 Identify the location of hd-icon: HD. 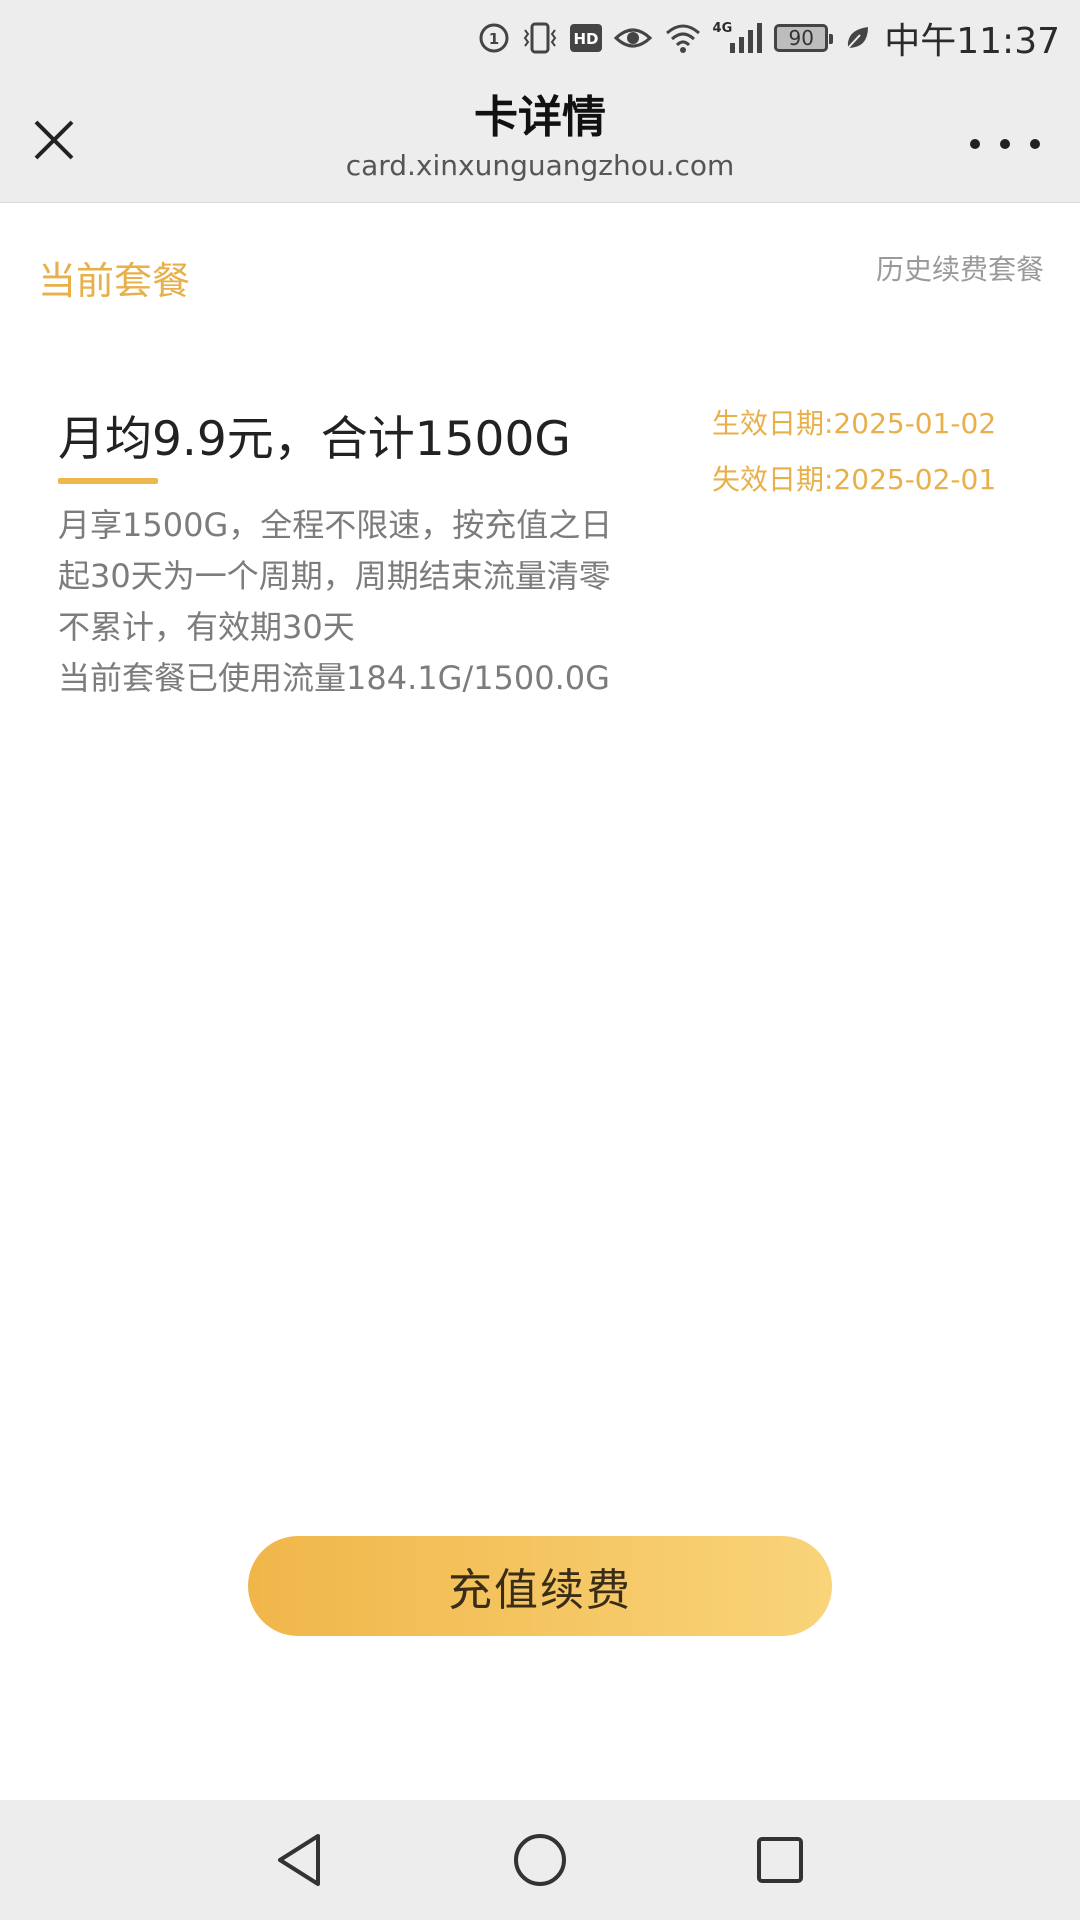
(586, 38).